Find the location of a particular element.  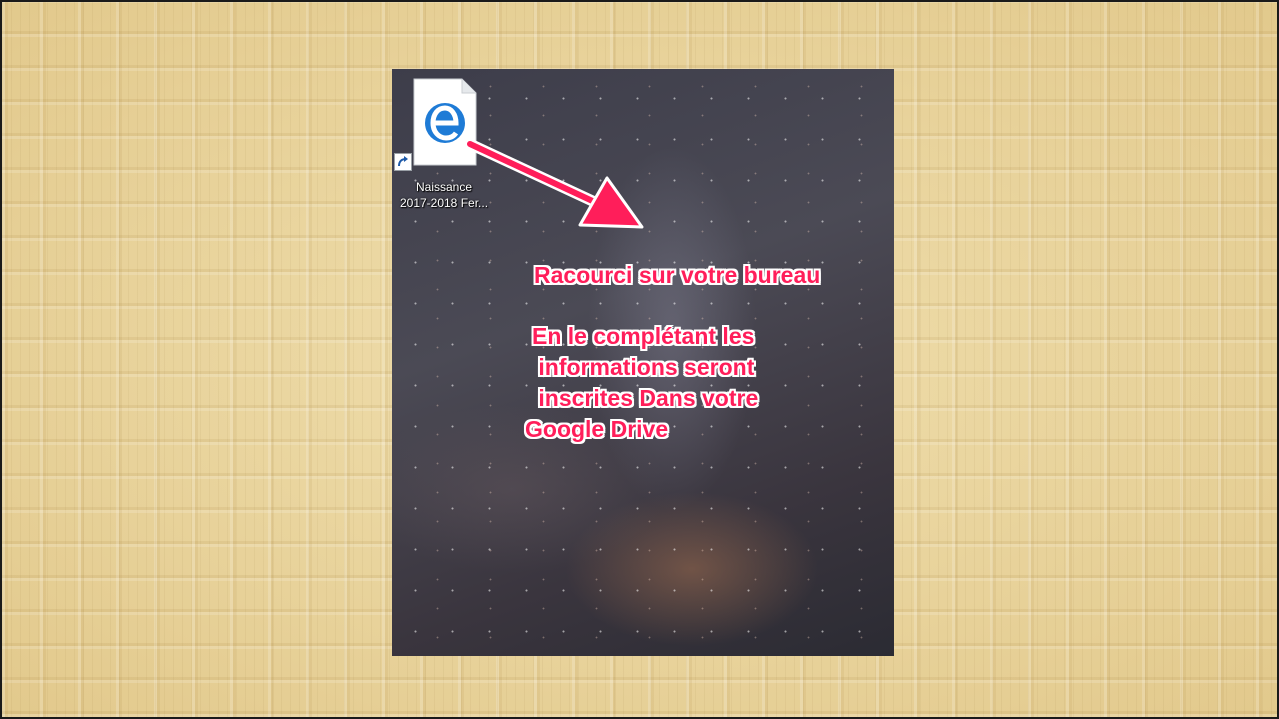

annotation-line-1: En le complétant les is located at coordinates (643, 336).